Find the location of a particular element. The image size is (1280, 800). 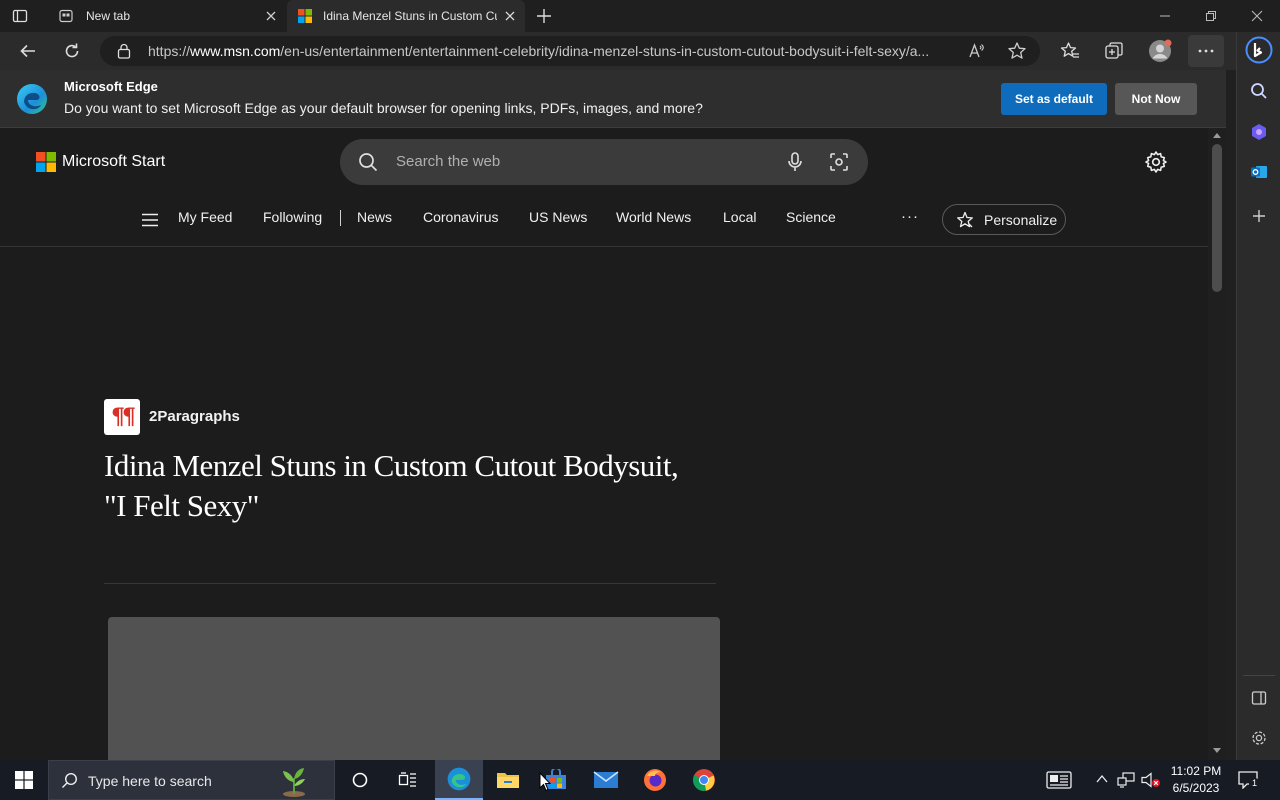

scroll-down-icon is located at coordinates (1217, 751).